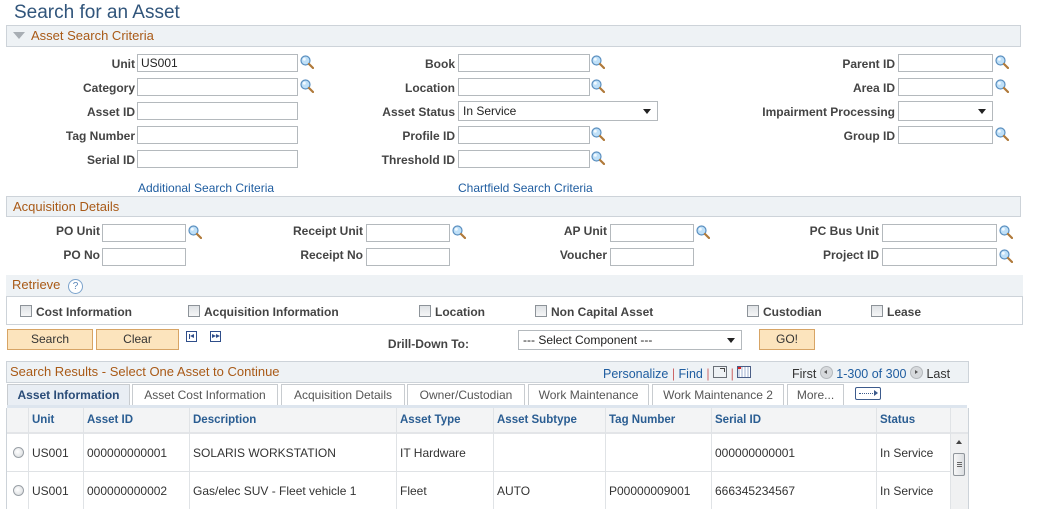  I want to click on page-title: Search for an Asset, so click(97, 12).